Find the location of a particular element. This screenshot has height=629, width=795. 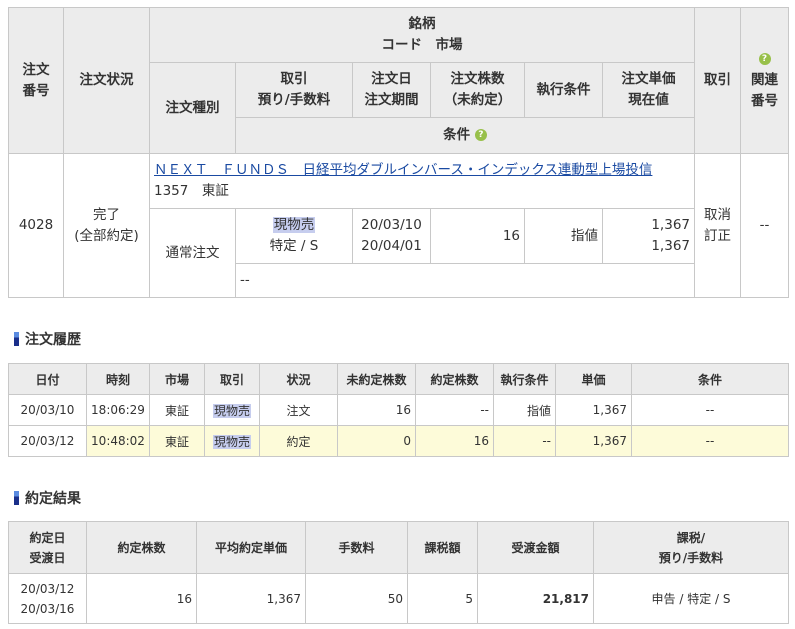

header-related-line1: 関連 is located at coordinates (764, 80).